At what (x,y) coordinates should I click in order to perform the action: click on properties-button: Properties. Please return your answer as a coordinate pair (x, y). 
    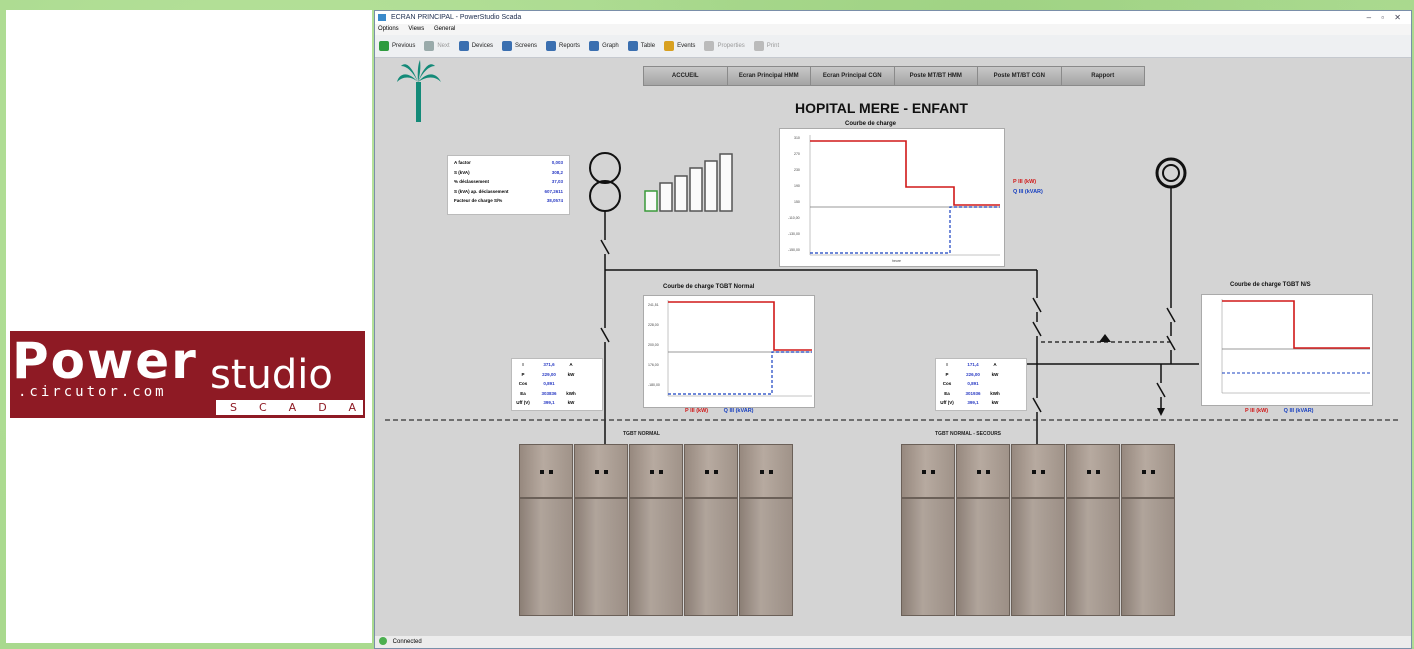
    Looking at the image, I should click on (724, 46).